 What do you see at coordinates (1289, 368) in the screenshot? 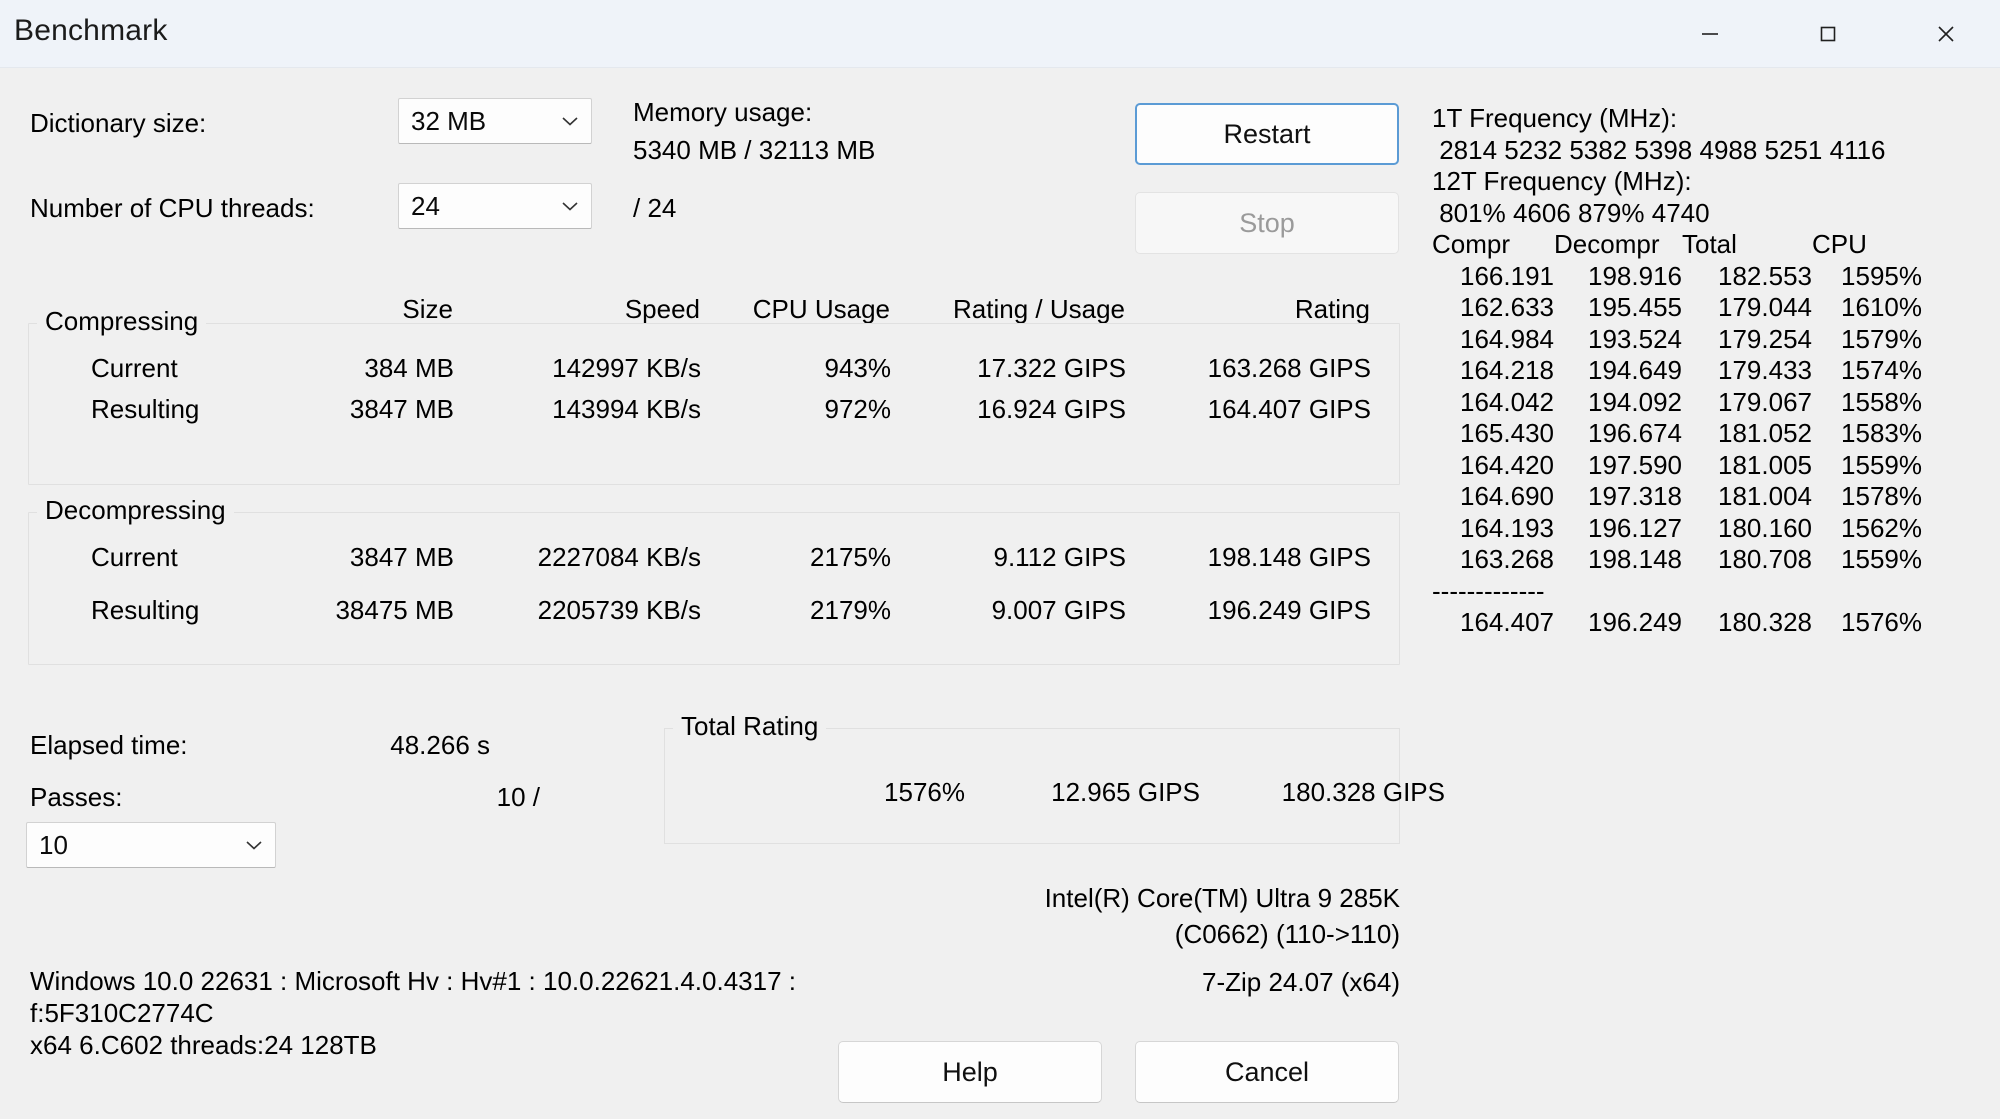
I see `cell-rating: 163.268 GIPS` at bounding box center [1289, 368].